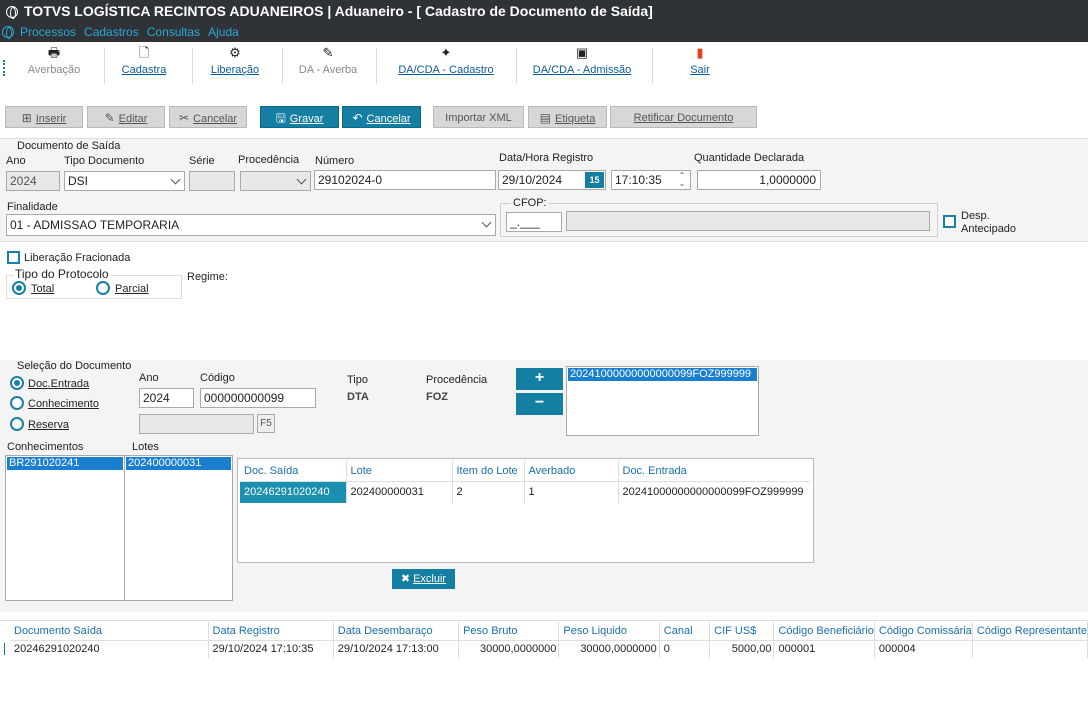  What do you see at coordinates (266, 423) in the screenshot?
I see `f5-search-button: F5` at bounding box center [266, 423].